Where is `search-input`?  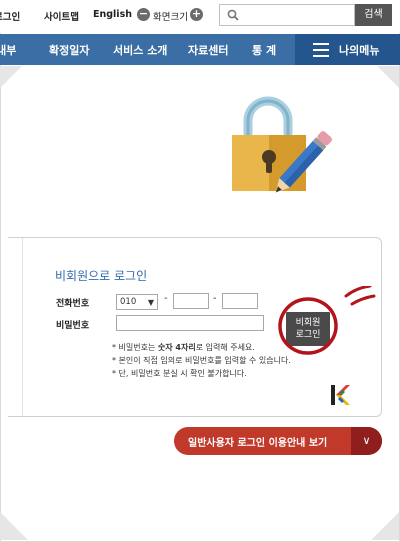 search-input is located at coordinates (287, 15).